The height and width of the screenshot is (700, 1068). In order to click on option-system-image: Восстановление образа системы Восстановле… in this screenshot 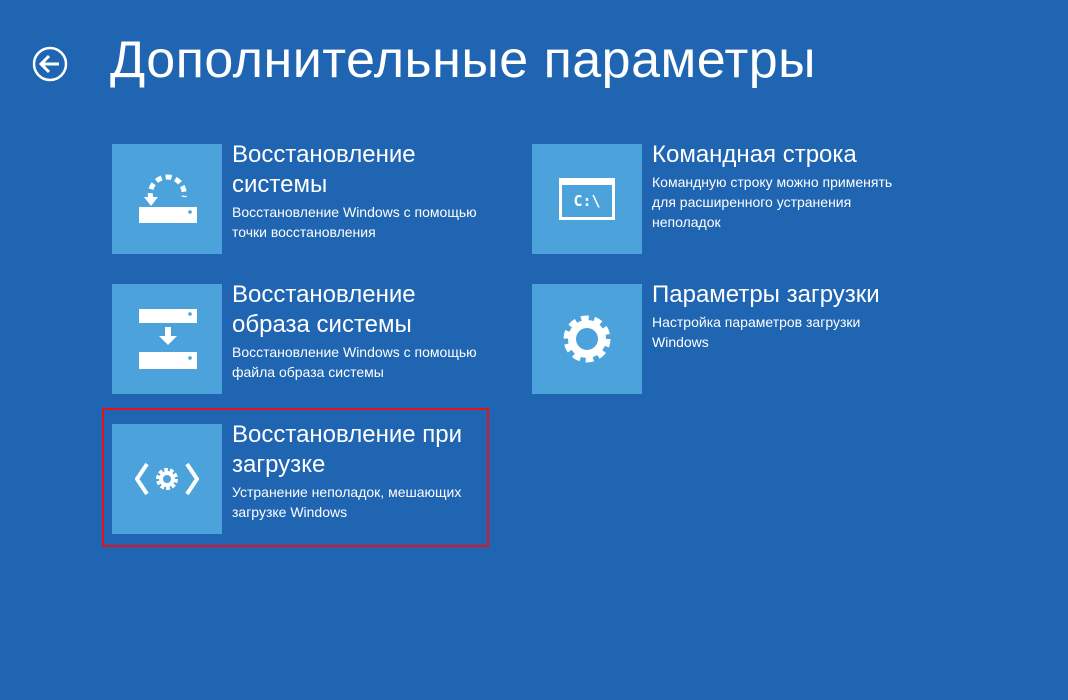, I will do `click(302, 337)`.